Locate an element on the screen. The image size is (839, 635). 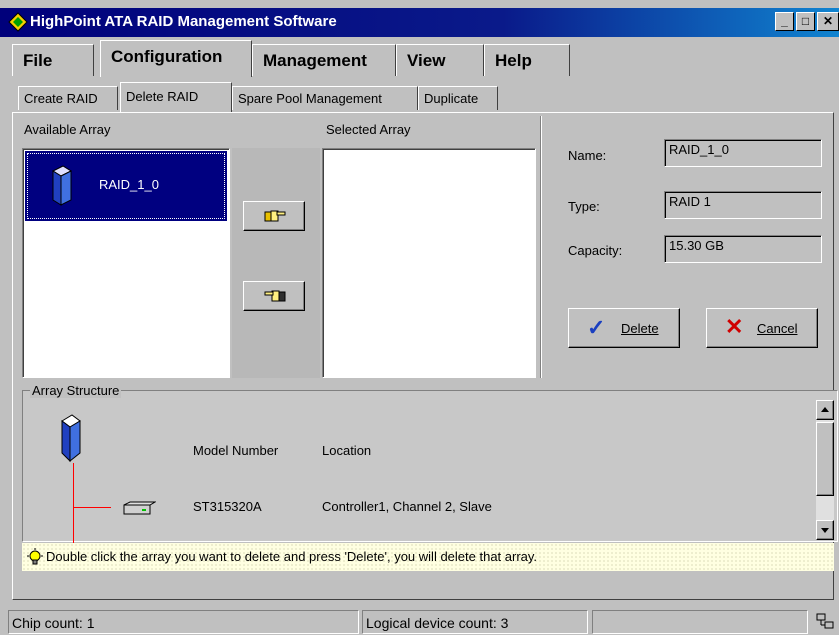
disk-model: ST315320A is located at coordinates (227, 506).